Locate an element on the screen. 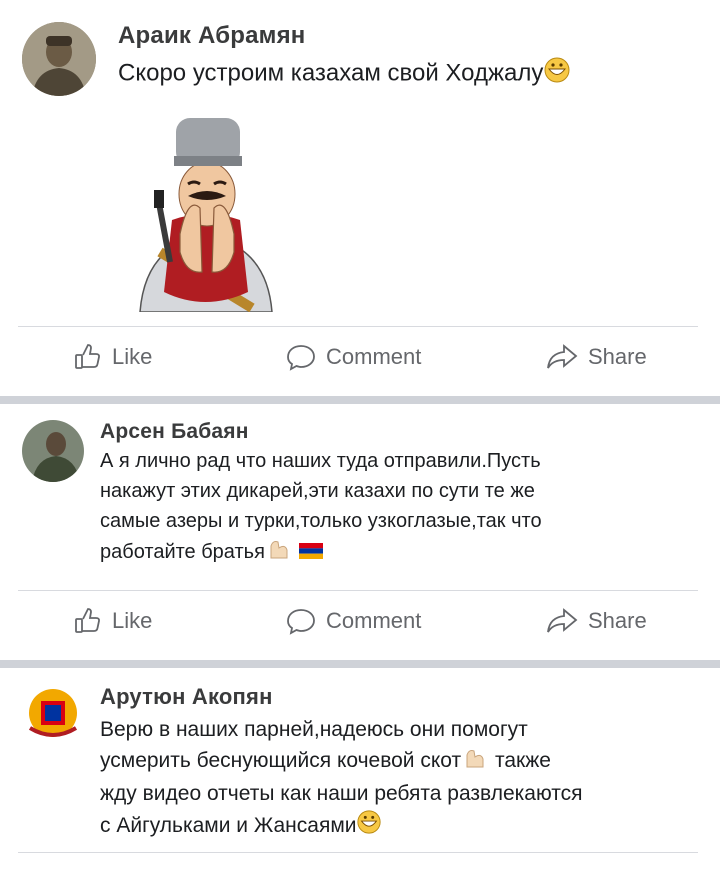  comment-author: Арсен Бабаян is located at coordinates (174, 432).